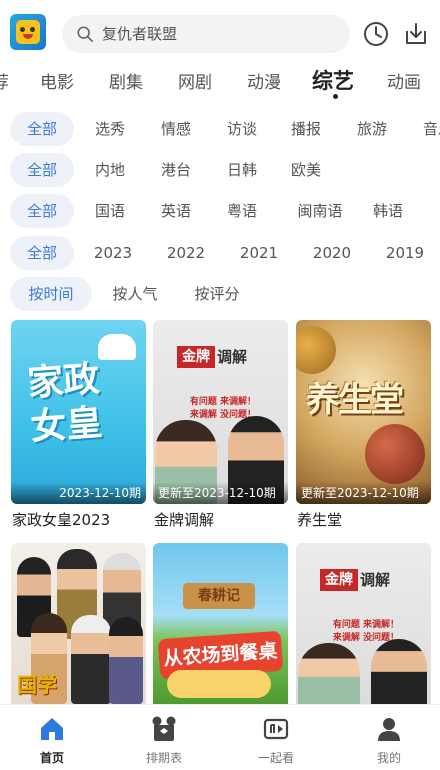 The height and width of the screenshot is (770, 440). Describe the element at coordinates (110, 211) in the screenshot. I see `filter-chip: 国语` at that location.